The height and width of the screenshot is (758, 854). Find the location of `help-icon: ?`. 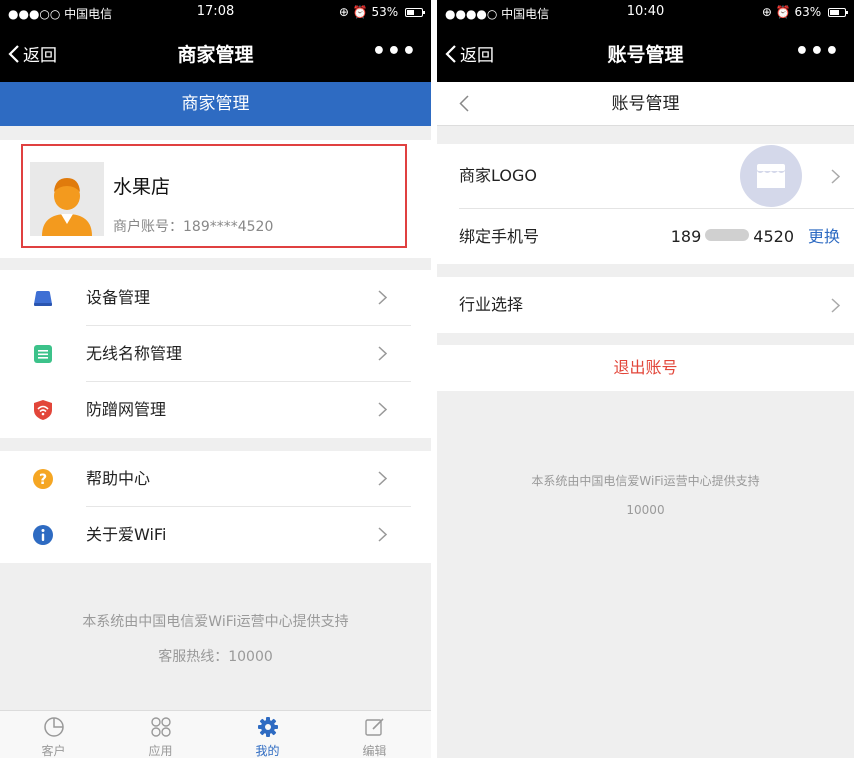

help-icon: ? is located at coordinates (43, 479).